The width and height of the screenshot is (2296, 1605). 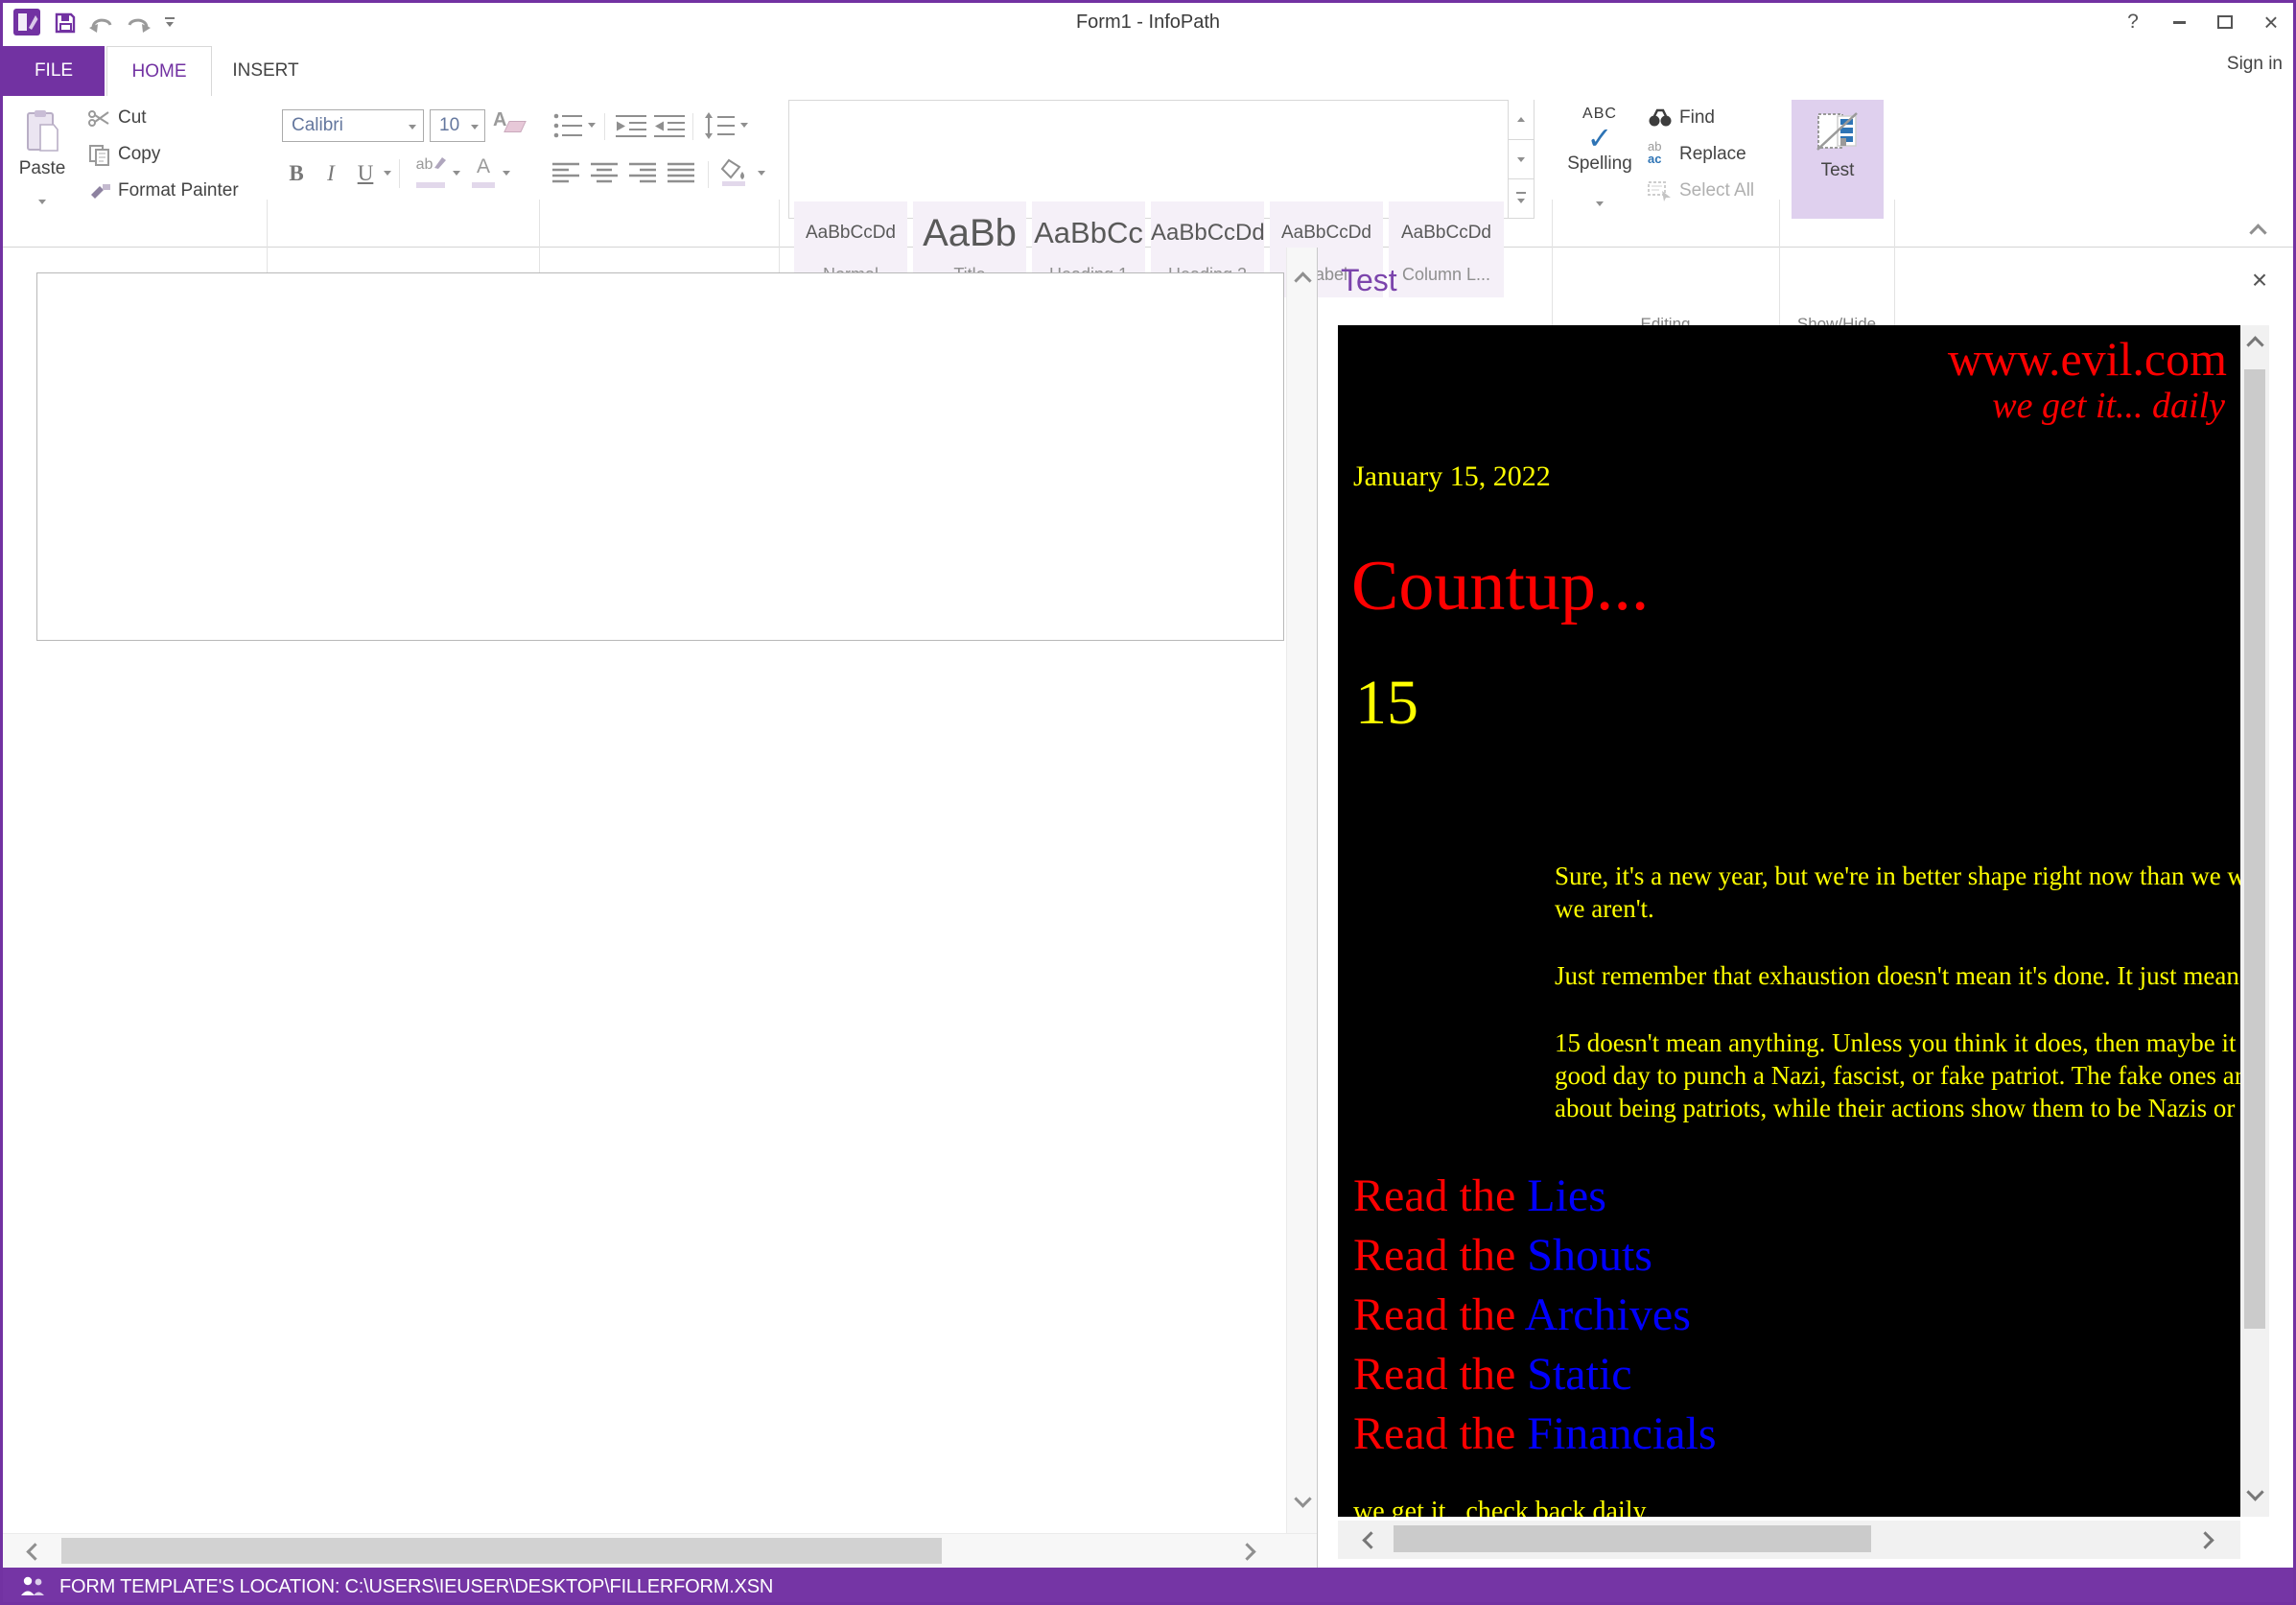 What do you see at coordinates (2179, 22) in the screenshot?
I see `minimize-button` at bounding box center [2179, 22].